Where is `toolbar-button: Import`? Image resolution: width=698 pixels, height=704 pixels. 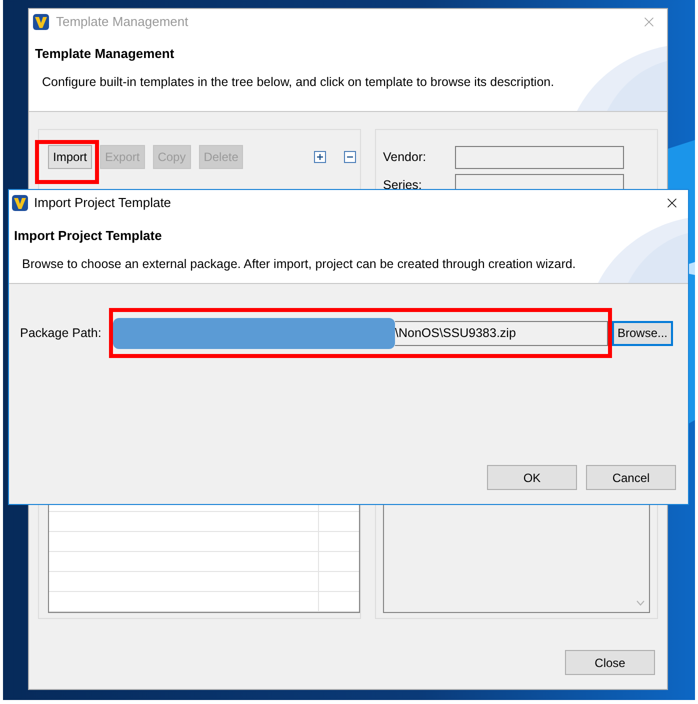
toolbar-button: Import is located at coordinates (70, 157).